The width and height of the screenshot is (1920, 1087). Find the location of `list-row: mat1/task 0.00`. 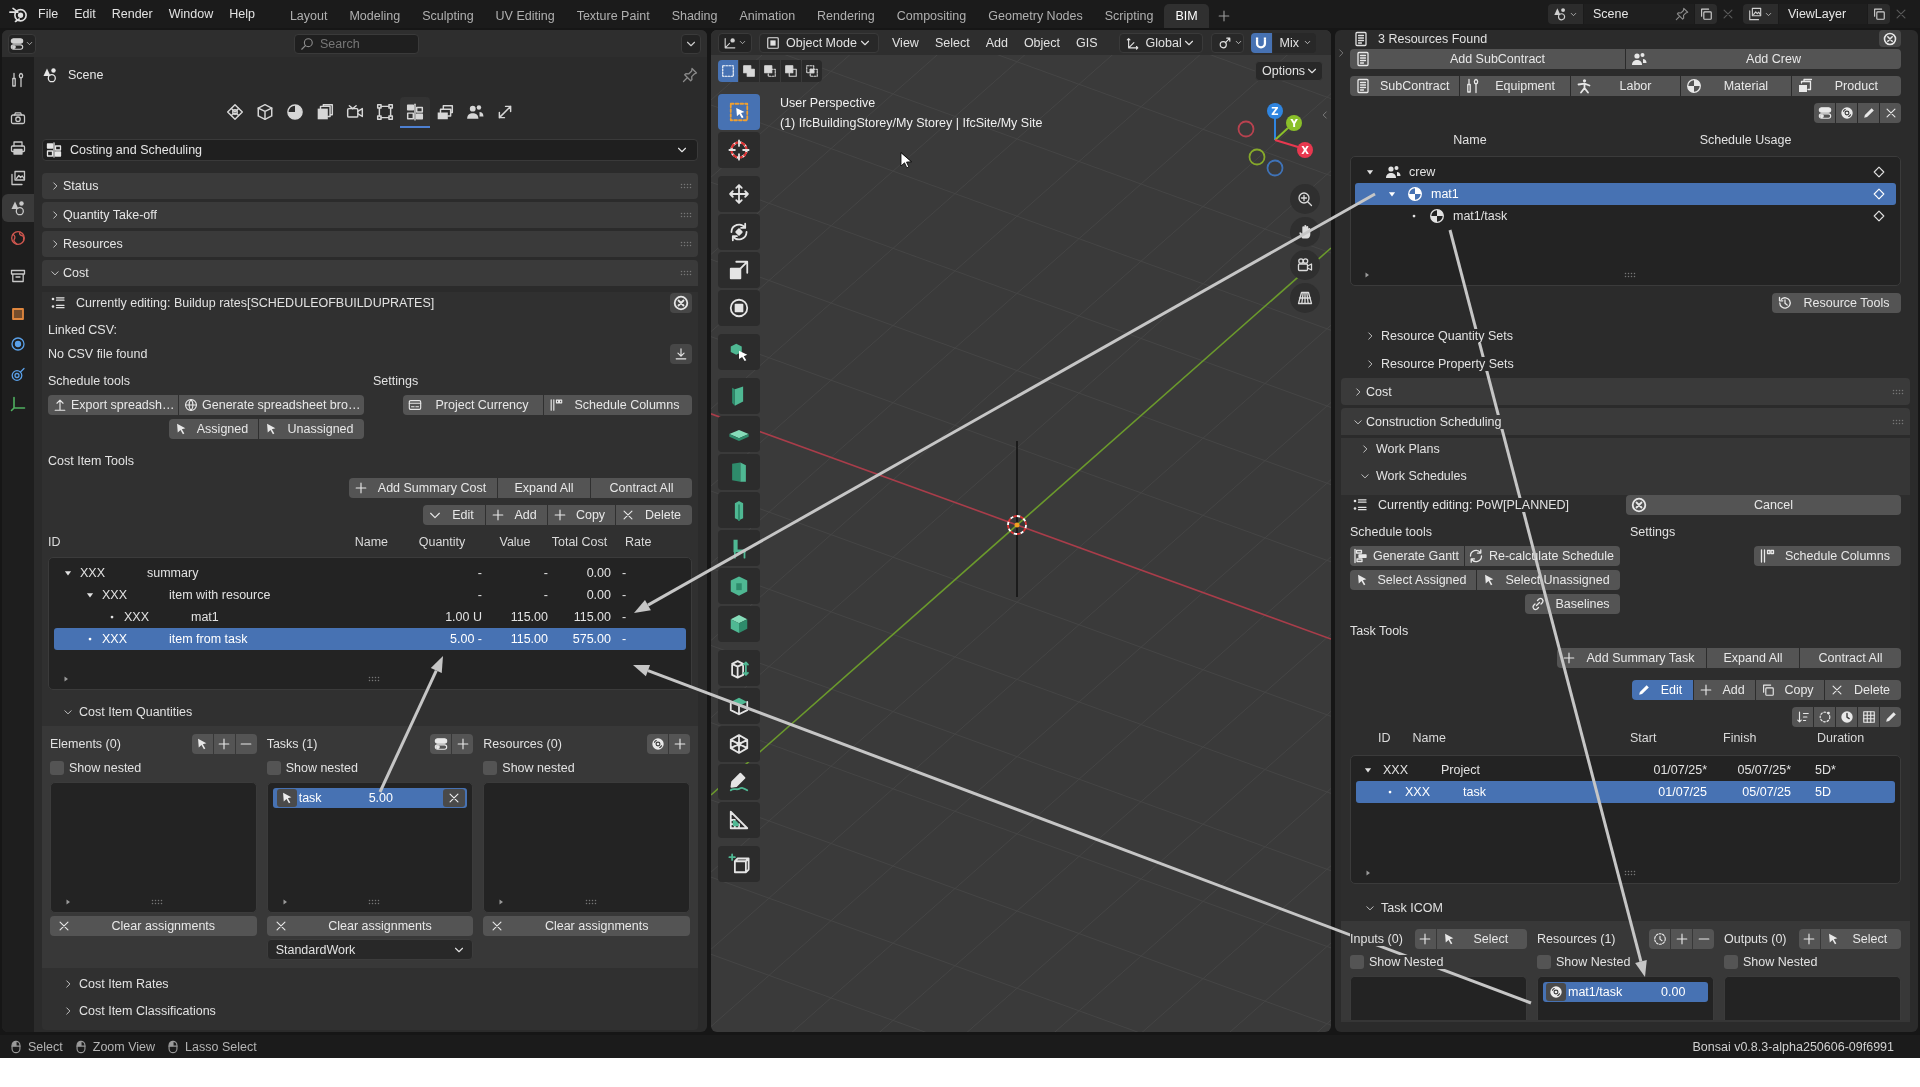

list-row: mat1/task 0.00 is located at coordinates (1625, 992).